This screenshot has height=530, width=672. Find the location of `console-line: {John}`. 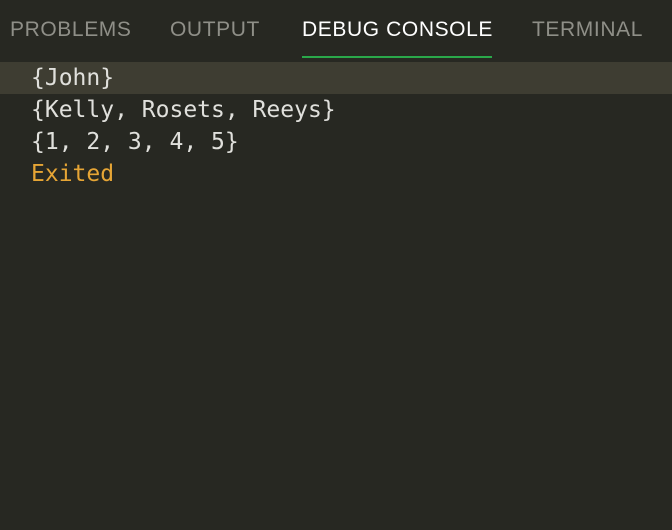

console-line: {John} is located at coordinates (336, 78).